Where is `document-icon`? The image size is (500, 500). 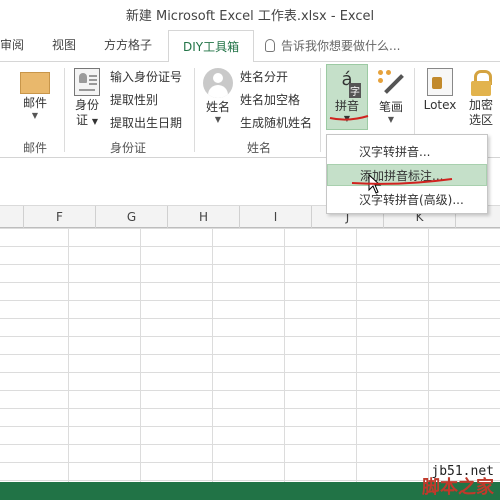
document-icon is located at coordinates (440, 82).